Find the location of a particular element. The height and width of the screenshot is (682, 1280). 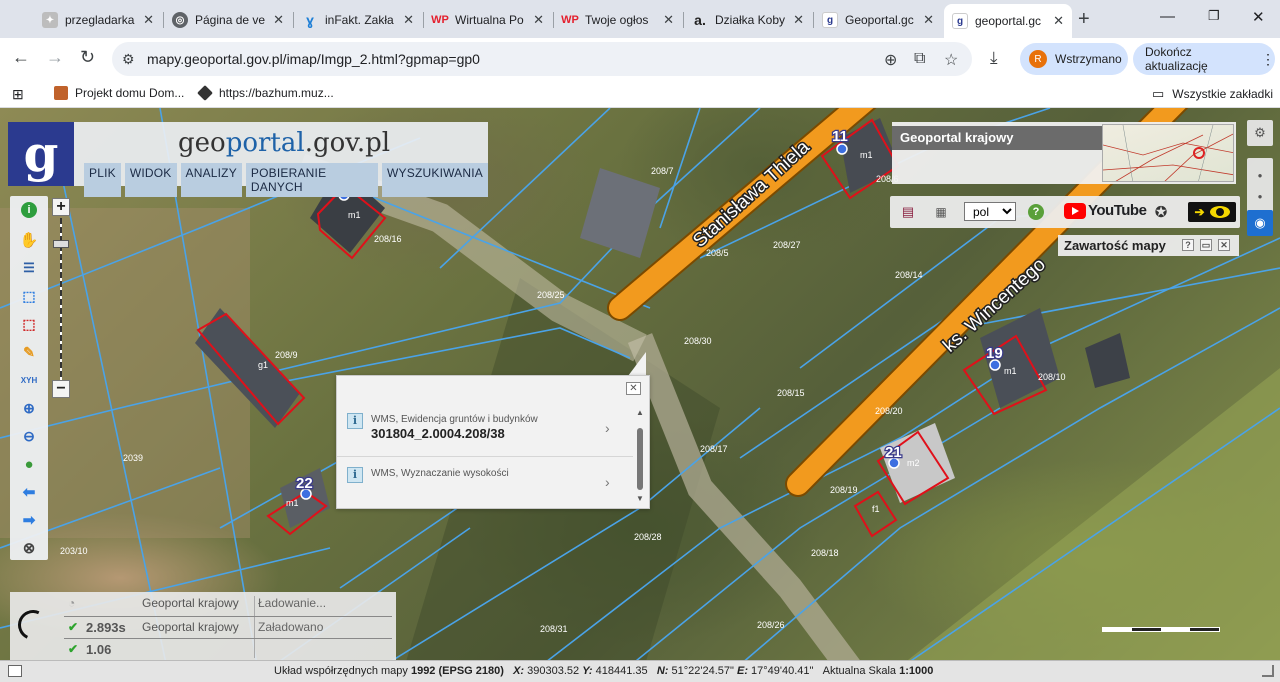

profile-button: R Wstrzymano is located at coordinates (1074, 59).